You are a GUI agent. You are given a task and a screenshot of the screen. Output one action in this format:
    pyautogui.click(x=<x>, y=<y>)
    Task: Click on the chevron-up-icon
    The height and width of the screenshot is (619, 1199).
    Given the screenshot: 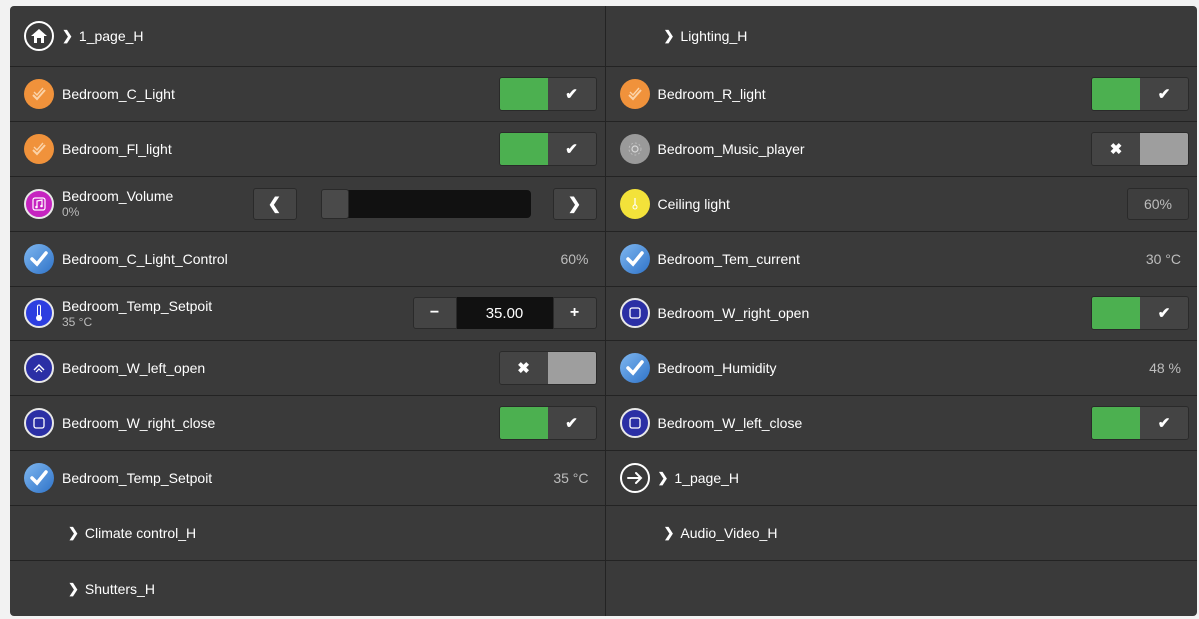 What is the action you would take?
    pyautogui.click(x=39, y=368)
    